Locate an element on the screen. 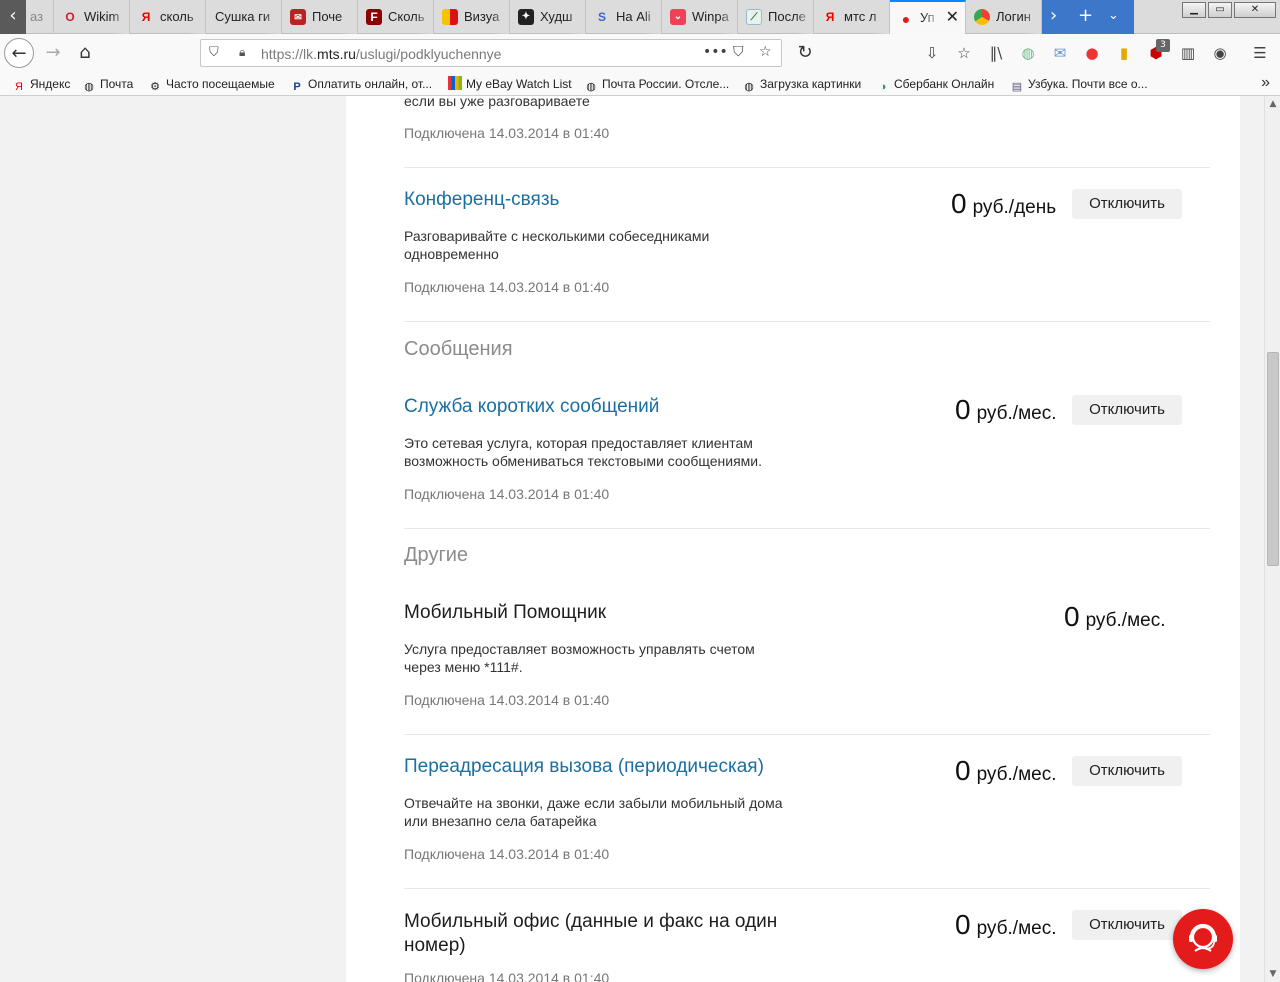 The width and height of the screenshot is (1280, 982). reload-icon: ↻ is located at coordinates (805, 52).